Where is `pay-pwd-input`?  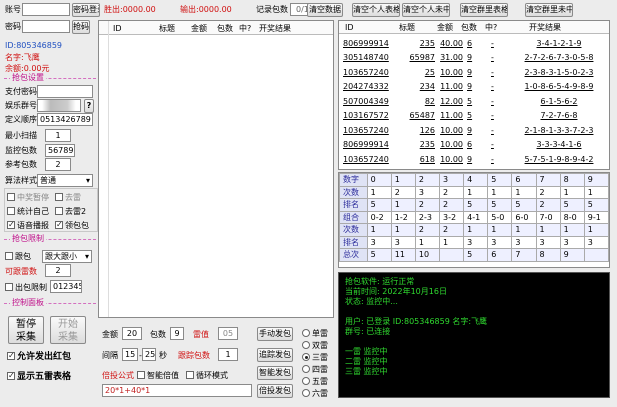 pay-pwd-input is located at coordinates (65, 91).